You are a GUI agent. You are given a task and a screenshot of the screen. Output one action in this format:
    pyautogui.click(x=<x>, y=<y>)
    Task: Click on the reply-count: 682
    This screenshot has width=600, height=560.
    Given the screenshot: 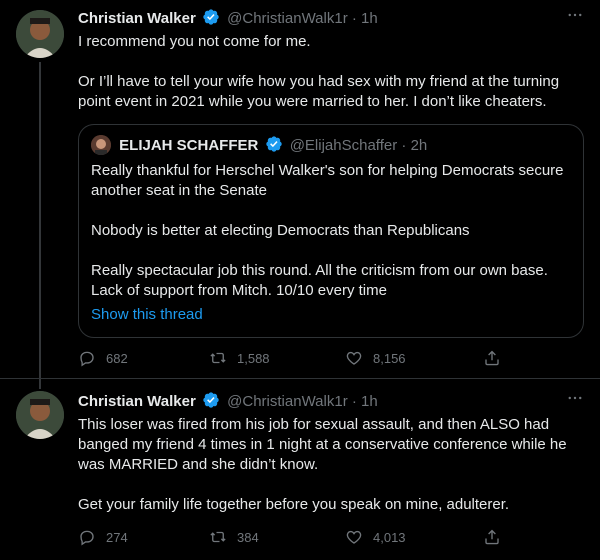 What is the action you would take?
    pyautogui.click(x=117, y=358)
    